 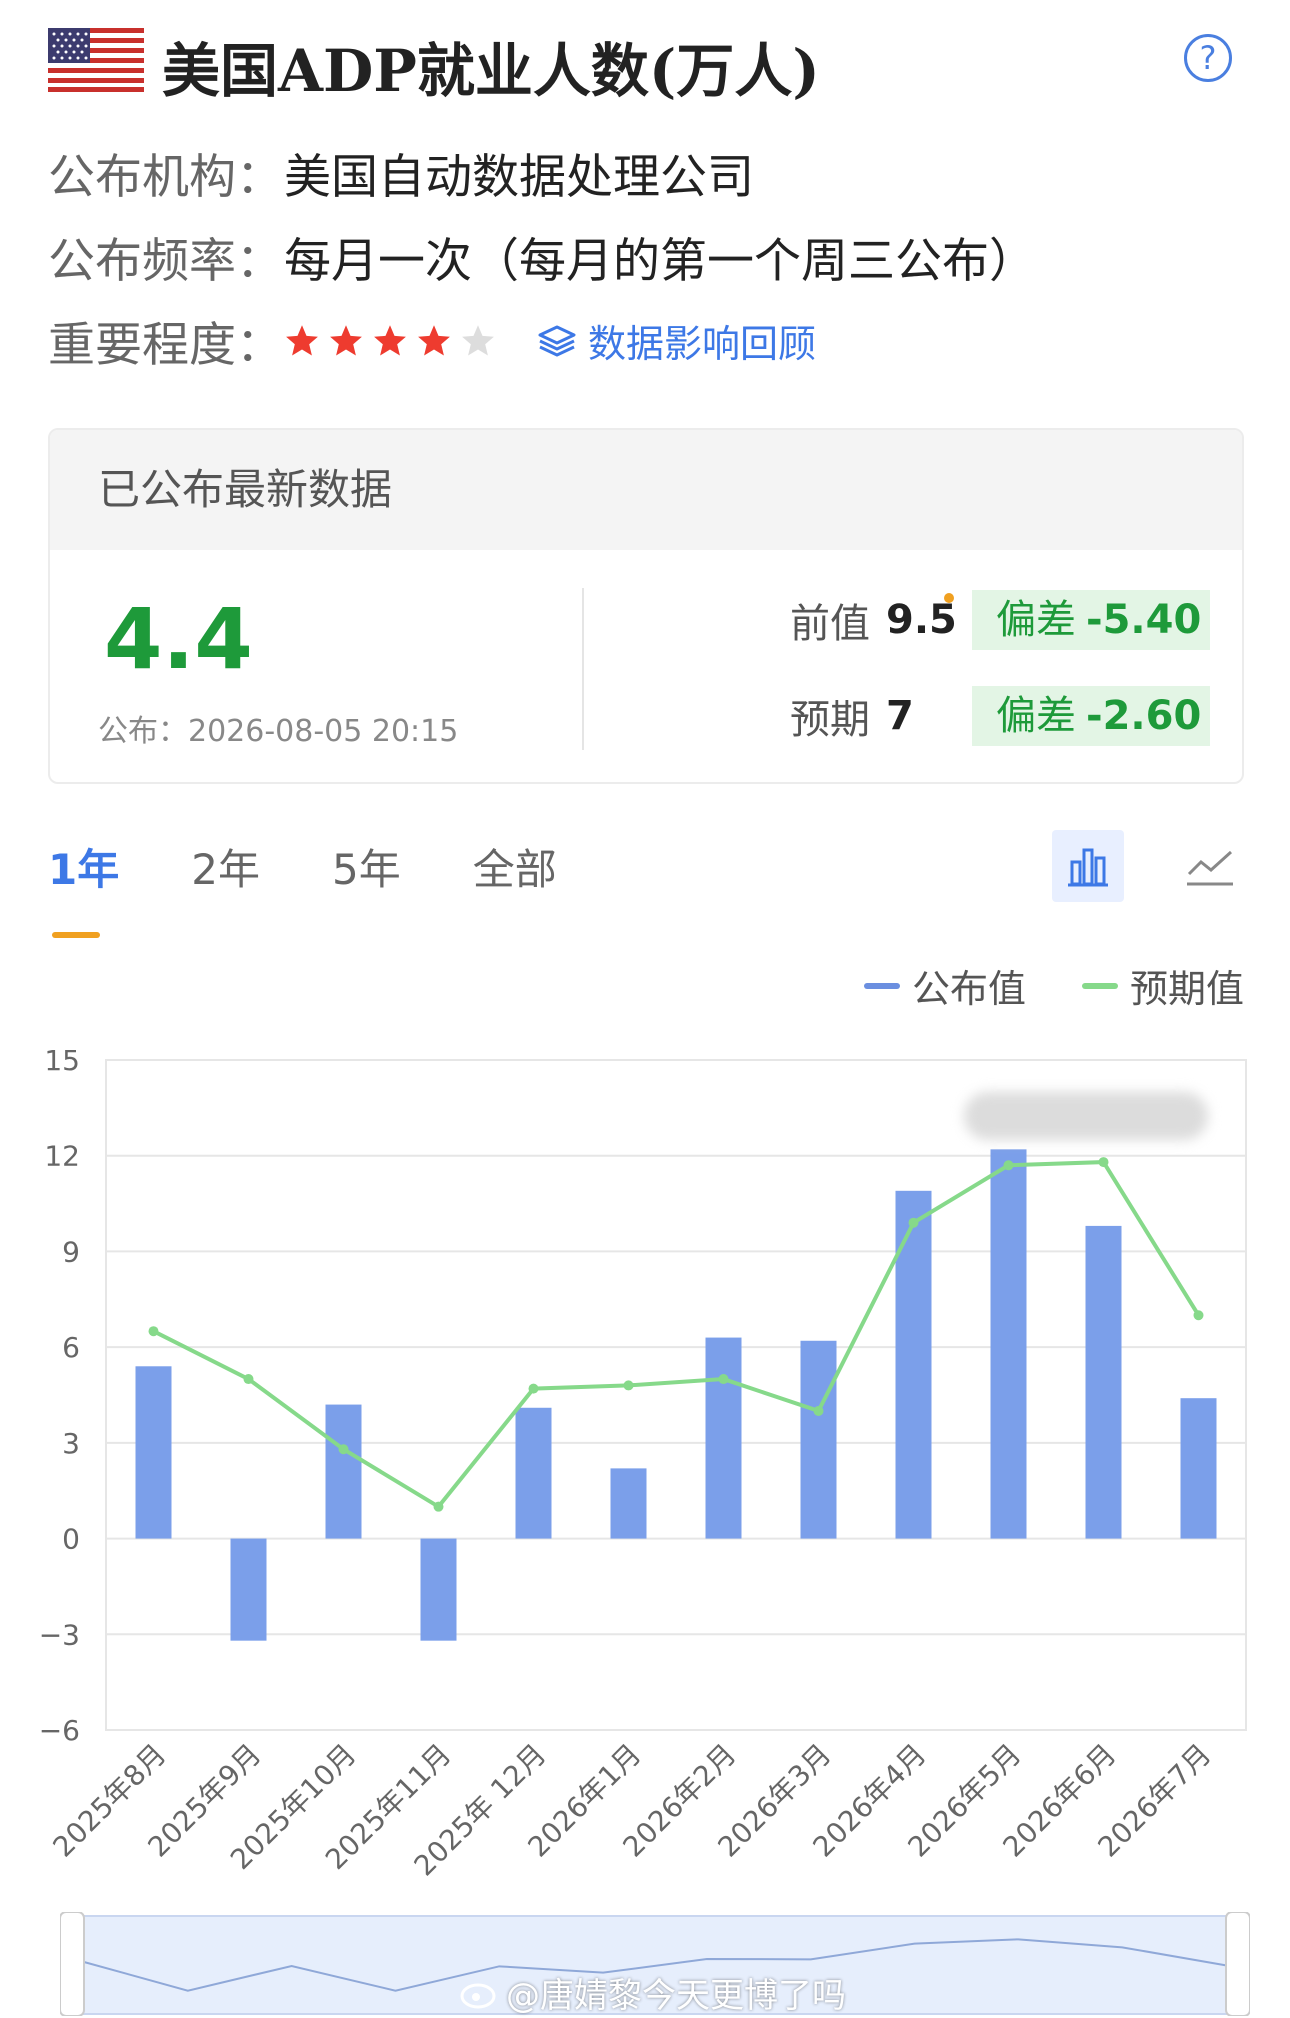 I want to click on revision-dot-icon, so click(x=949, y=598).